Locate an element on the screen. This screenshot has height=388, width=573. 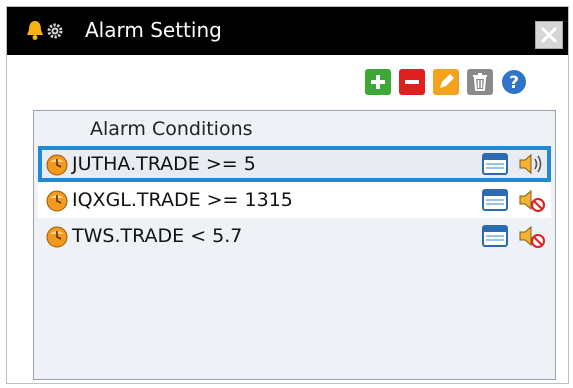
alarm-row: IQXGL.TRADE >= 1315 is located at coordinates (294, 200).